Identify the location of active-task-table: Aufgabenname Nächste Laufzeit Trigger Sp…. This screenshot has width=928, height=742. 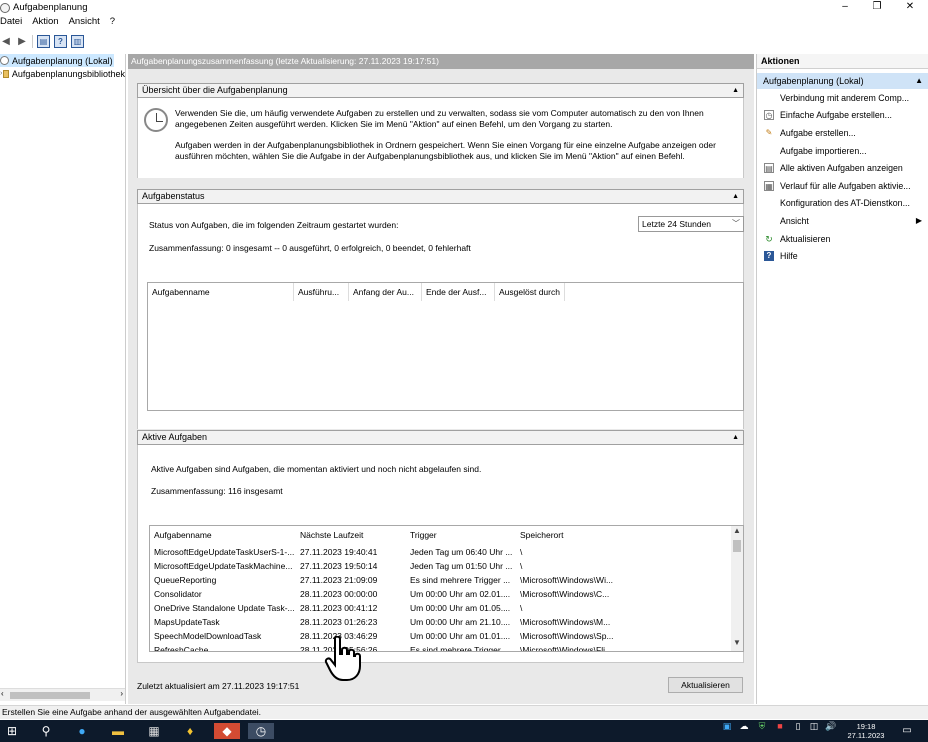
(446, 588).